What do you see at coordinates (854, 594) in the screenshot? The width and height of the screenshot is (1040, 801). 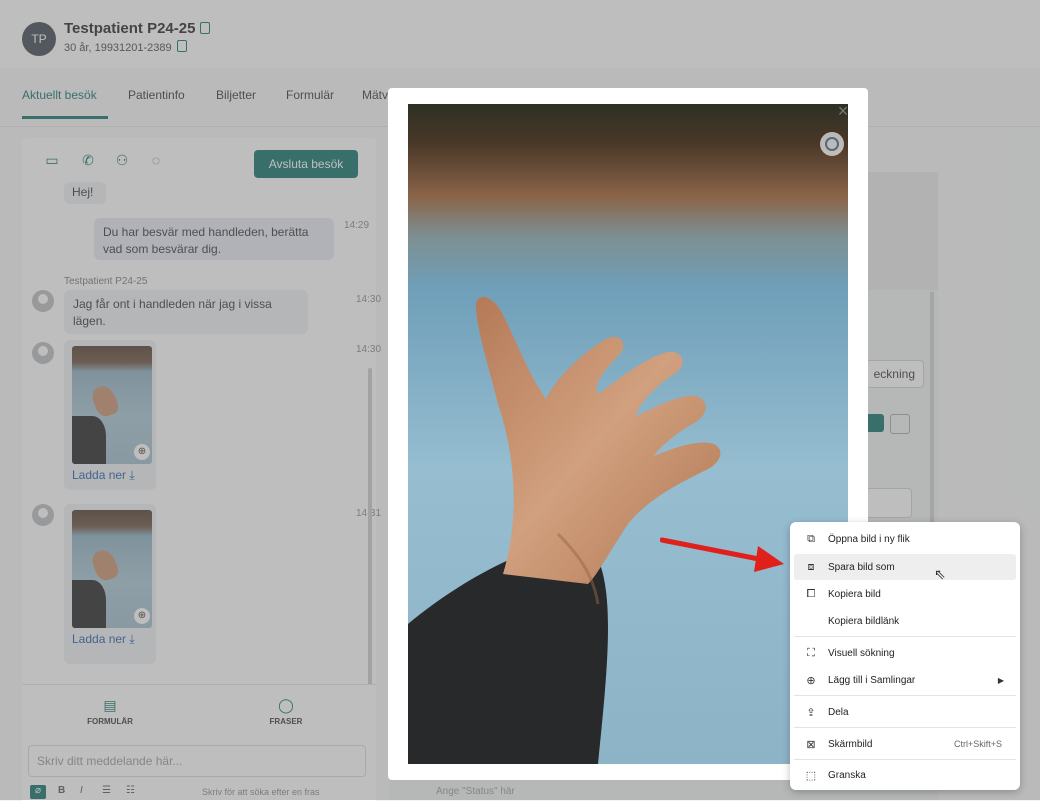 I see `menu-item-label: Kopiera bild` at bounding box center [854, 594].